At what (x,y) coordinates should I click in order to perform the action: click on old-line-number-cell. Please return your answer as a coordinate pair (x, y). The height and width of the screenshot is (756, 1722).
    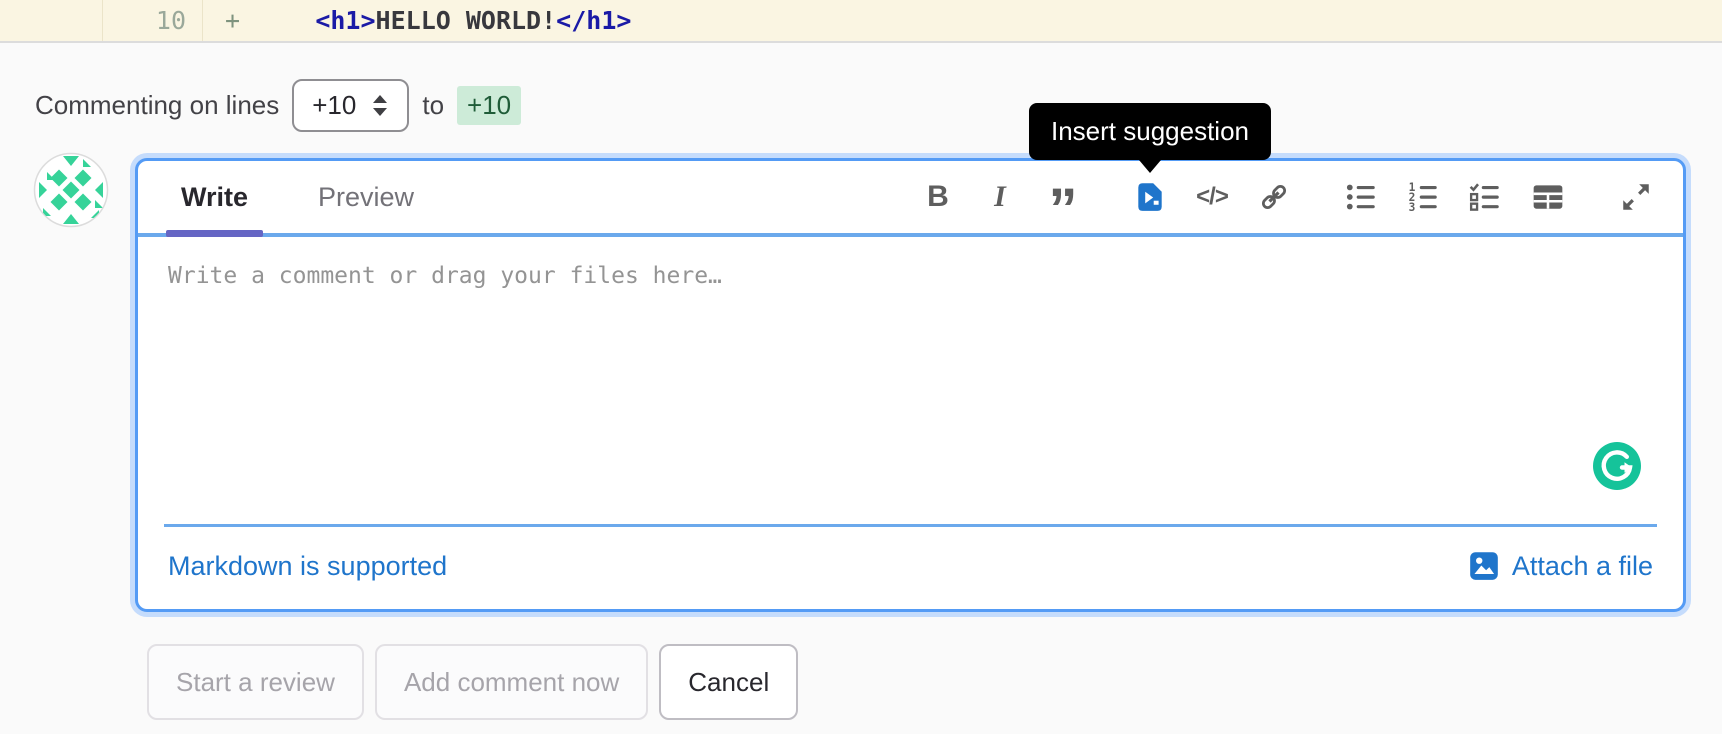
    Looking at the image, I should click on (51, 20).